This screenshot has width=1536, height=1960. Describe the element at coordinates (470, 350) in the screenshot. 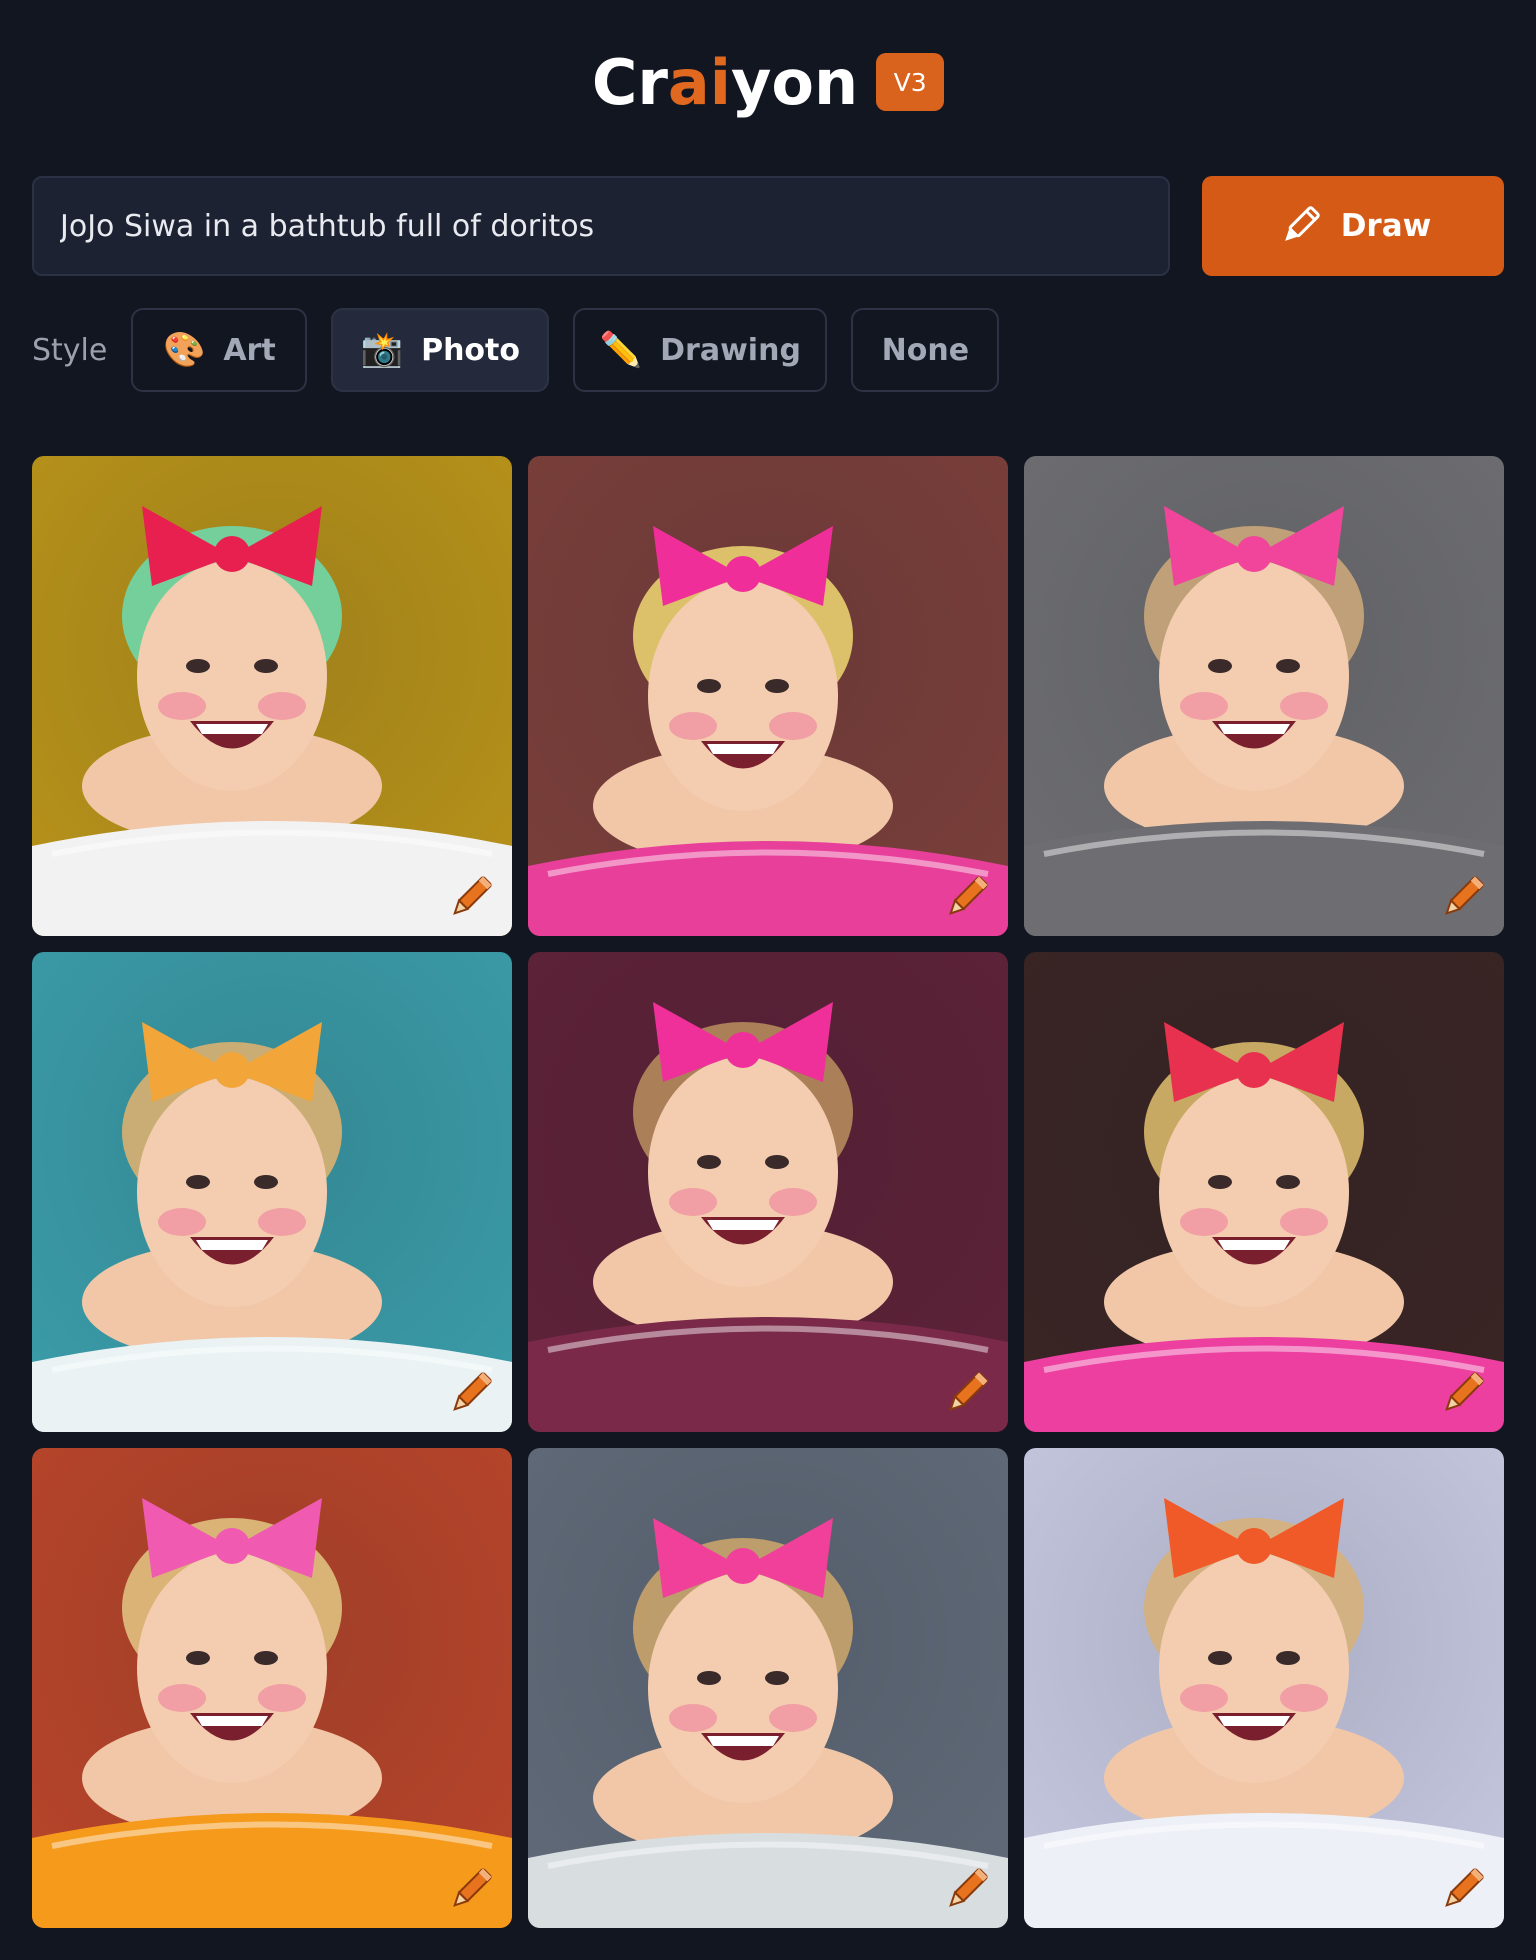

I see `style-option-label: Photo` at that location.